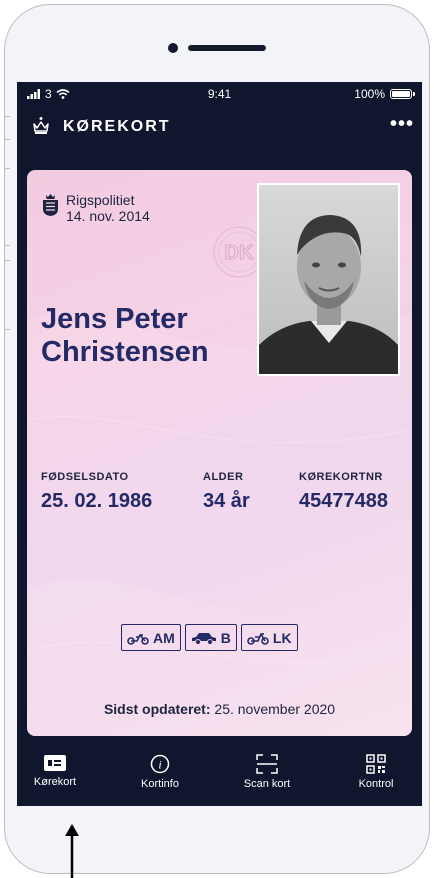 This screenshot has width=434, height=878. What do you see at coordinates (164, 637) in the screenshot?
I see `category-am-label: AM` at bounding box center [164, 637].